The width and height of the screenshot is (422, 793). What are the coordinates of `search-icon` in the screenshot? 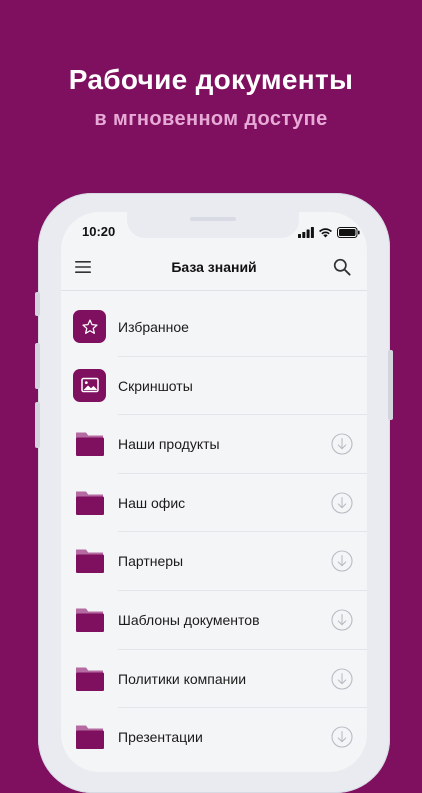 It's located at (342, 267).